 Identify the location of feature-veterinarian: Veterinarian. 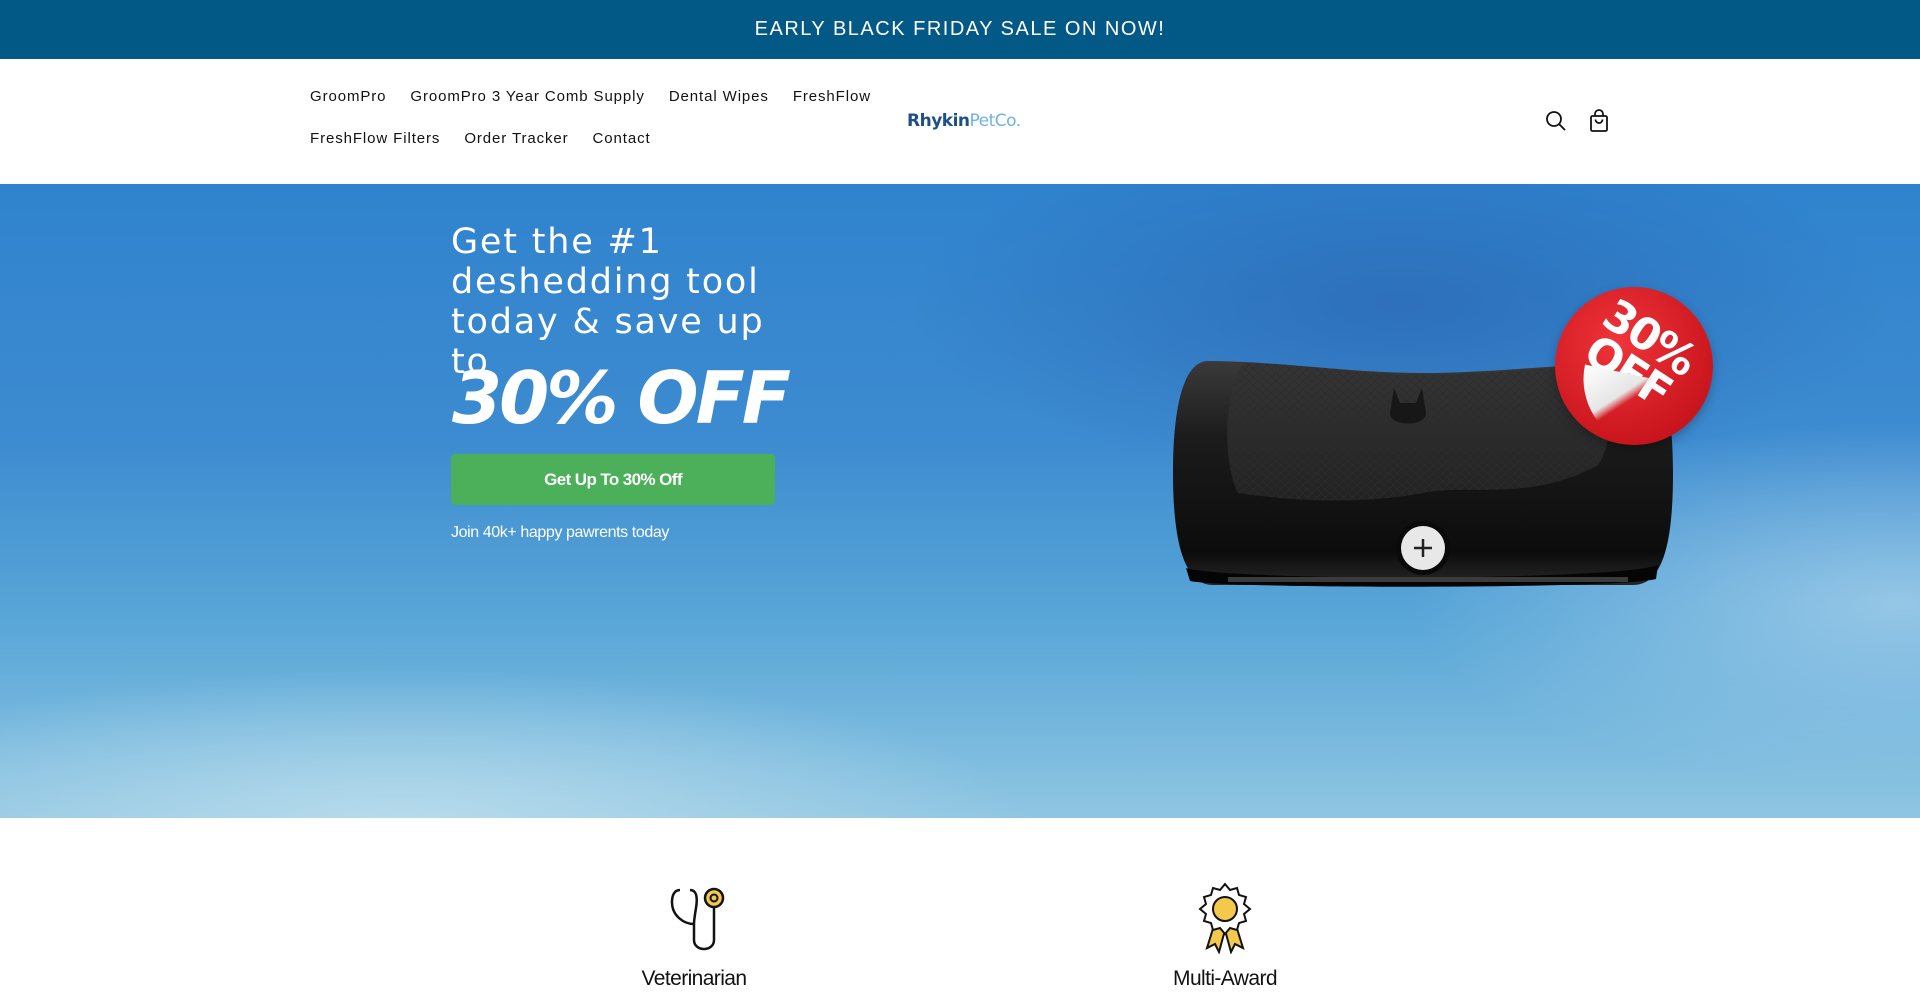
(694, 937).